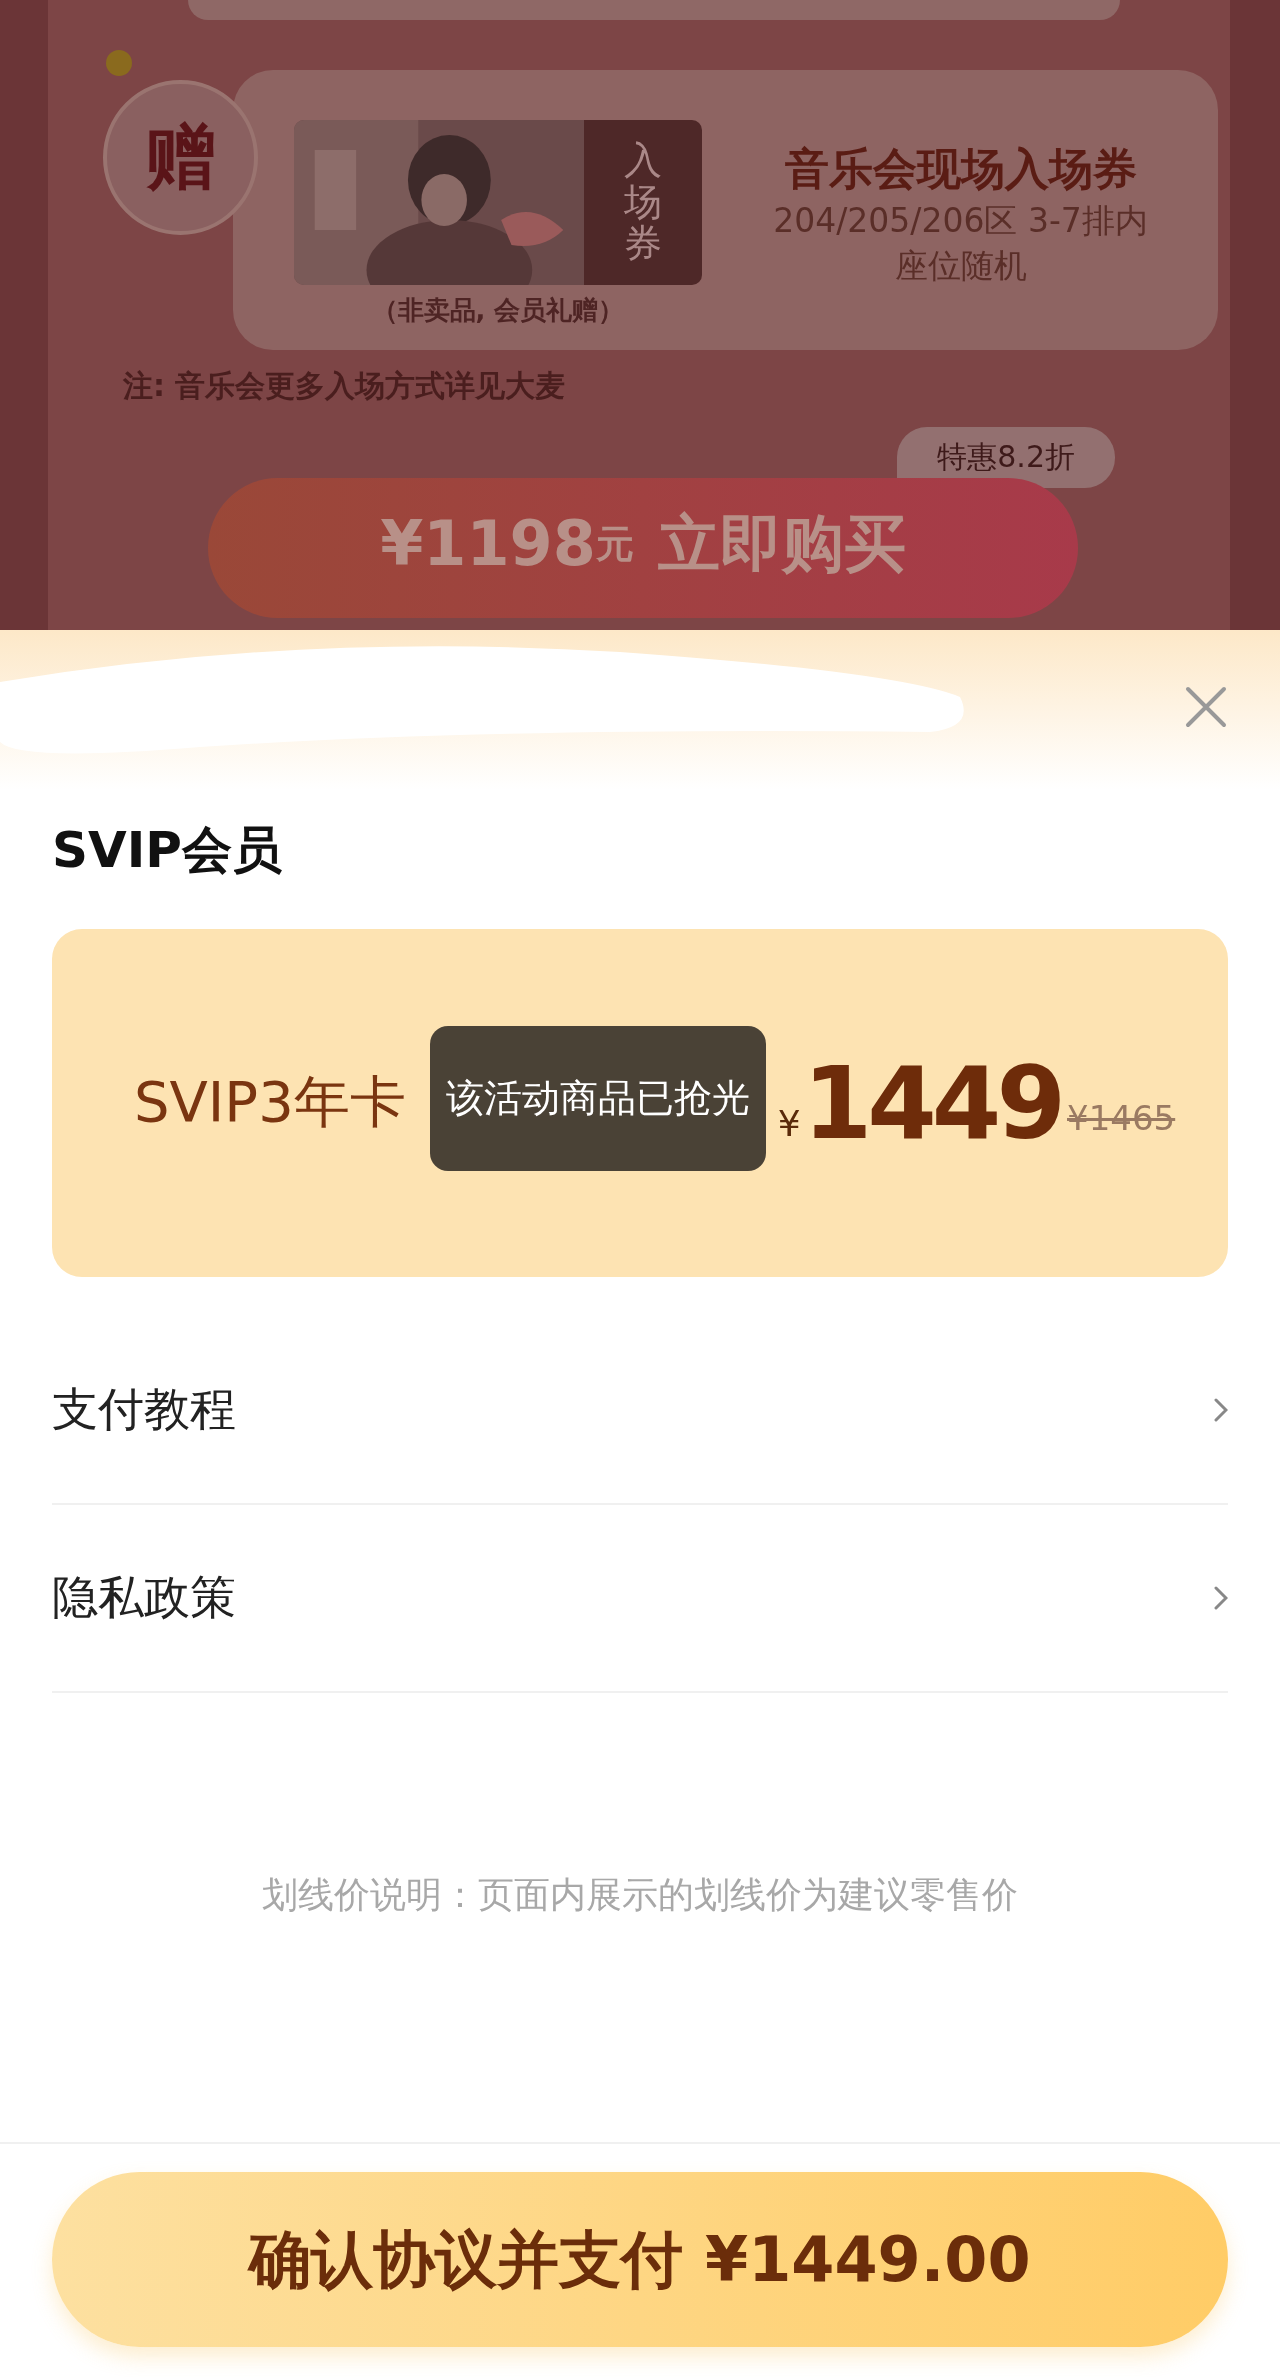 The width and height of the screenshot is (1280, 2377). What do you see at coordinates (119, 63) in the screenshot?
I see `coin-icon` at bounding box center [119, 63].